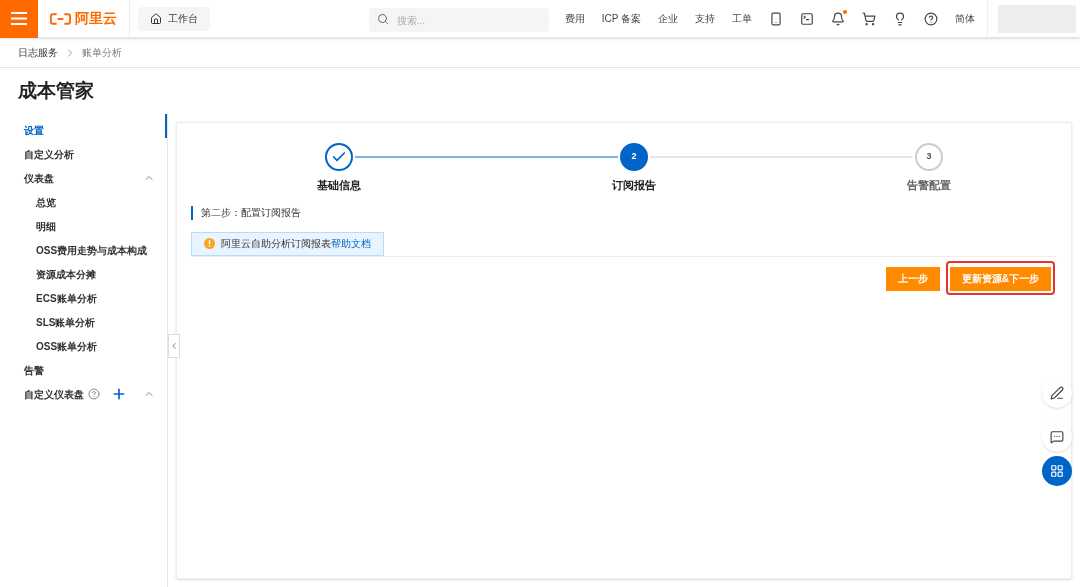 The image size is (1080, 587). What do you see at coordinates (60, 18) in the screenshot?
I see `logo-icon` at bounding box center [60, 18].